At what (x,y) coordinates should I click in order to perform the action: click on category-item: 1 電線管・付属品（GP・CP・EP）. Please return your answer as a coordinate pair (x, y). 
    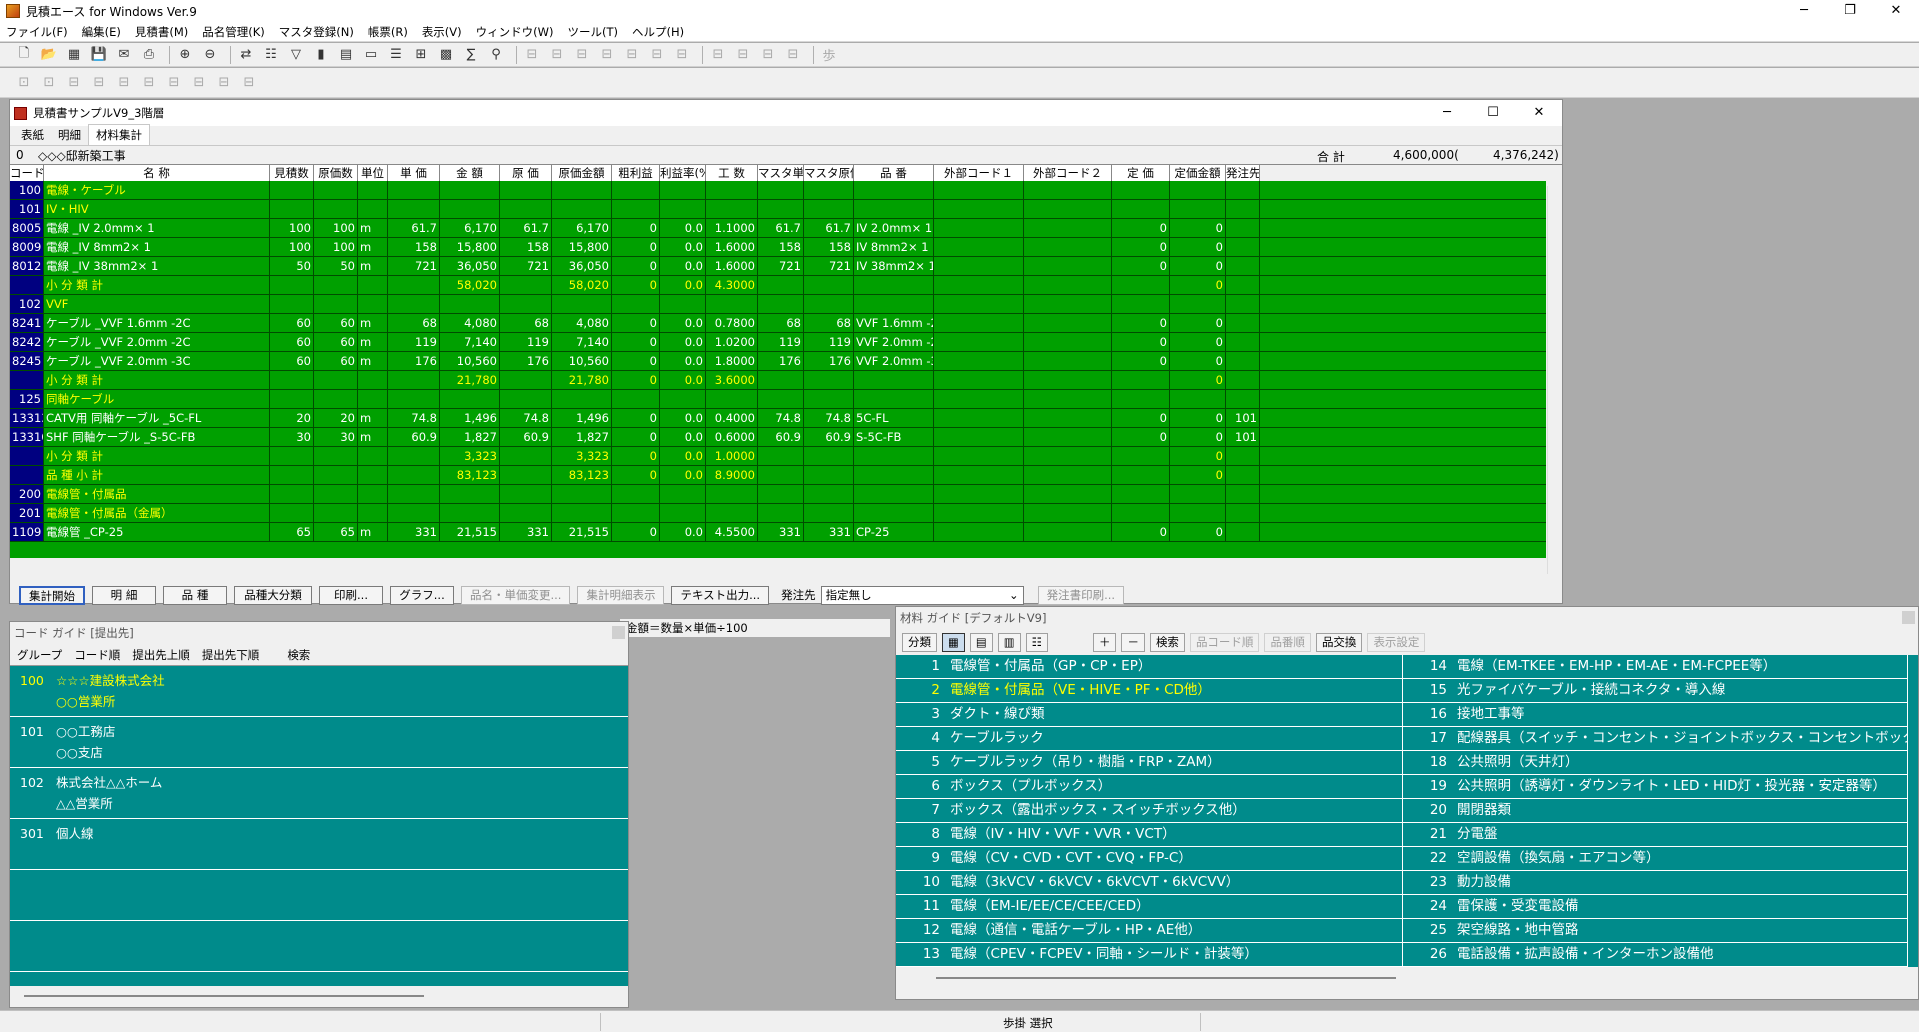
    Looking at the image, I should click on (1149, 667).